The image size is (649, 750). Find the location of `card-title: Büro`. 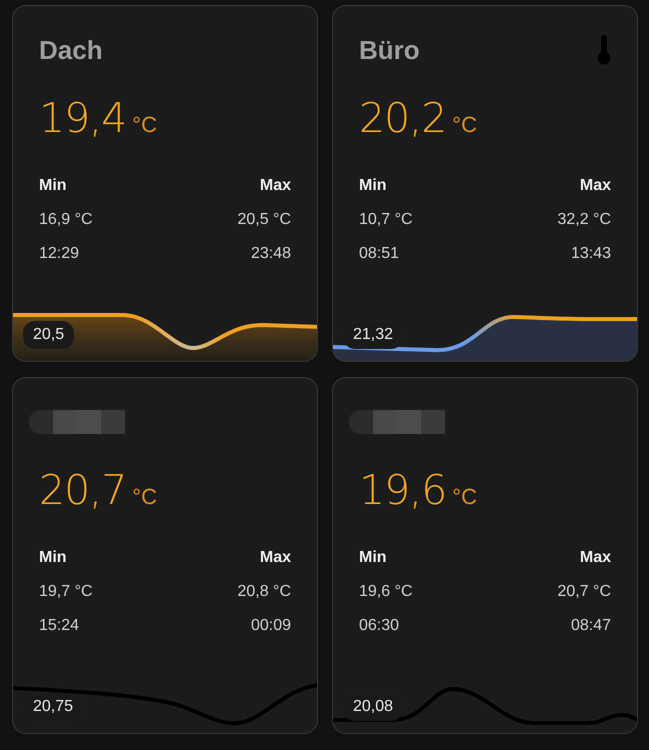

card-title: Büro is located at coordinates (389, 50).